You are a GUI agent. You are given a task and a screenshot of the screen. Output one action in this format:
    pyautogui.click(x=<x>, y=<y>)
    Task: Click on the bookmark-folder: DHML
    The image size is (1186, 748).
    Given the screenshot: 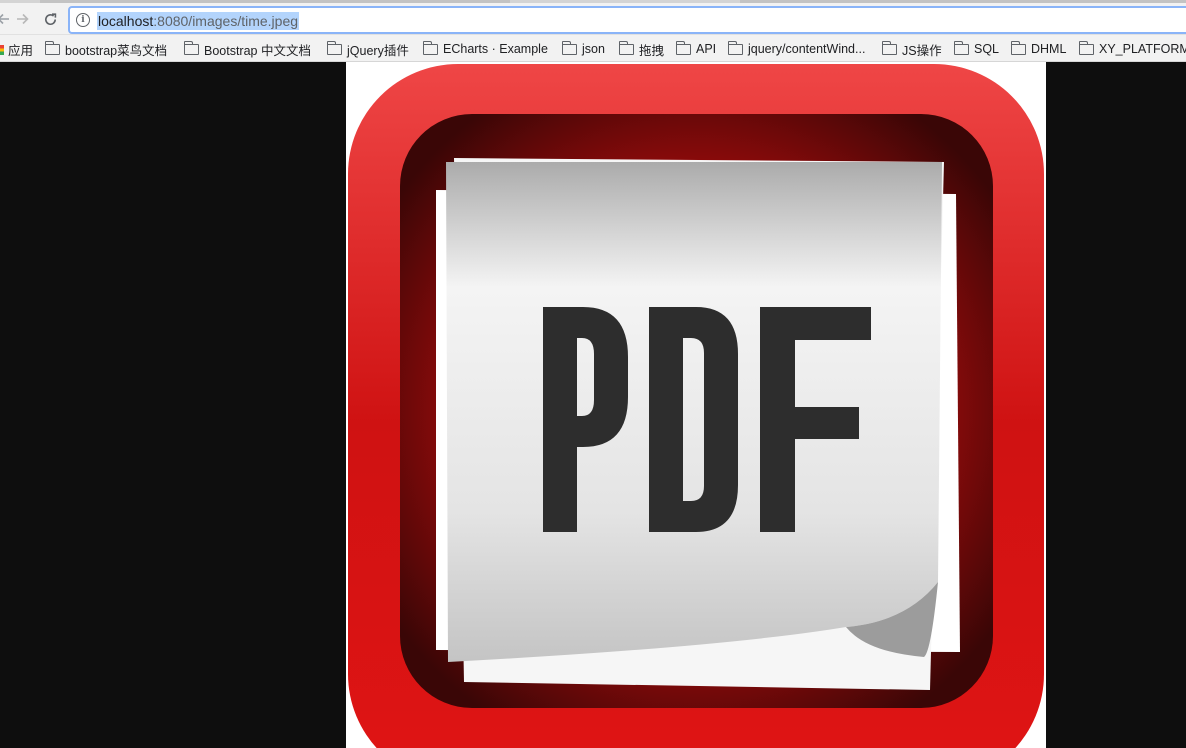 What is the action you would take?
    pyautogui.click(x=1038, y=49)
    